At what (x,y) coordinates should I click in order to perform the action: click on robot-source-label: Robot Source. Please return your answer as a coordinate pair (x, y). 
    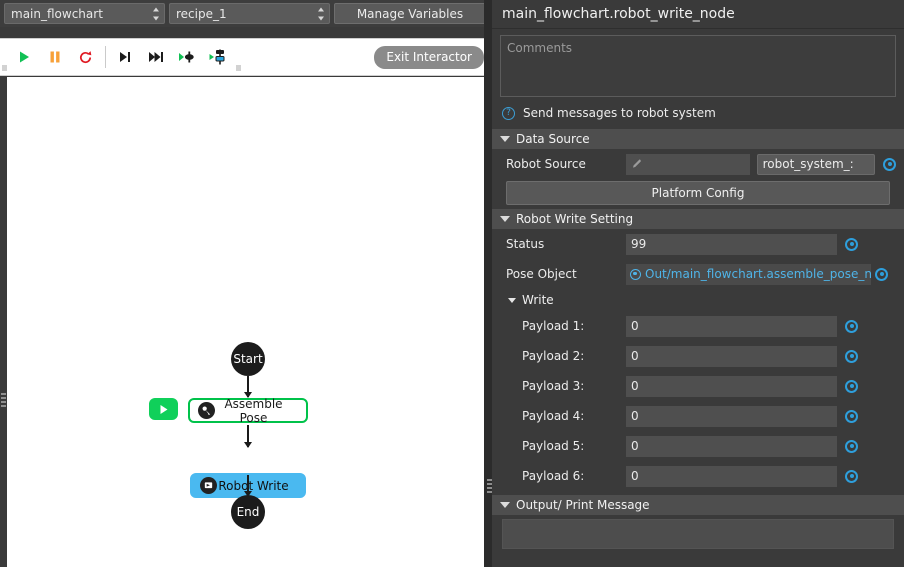
    Looking at the image, I should click on (546, 164).